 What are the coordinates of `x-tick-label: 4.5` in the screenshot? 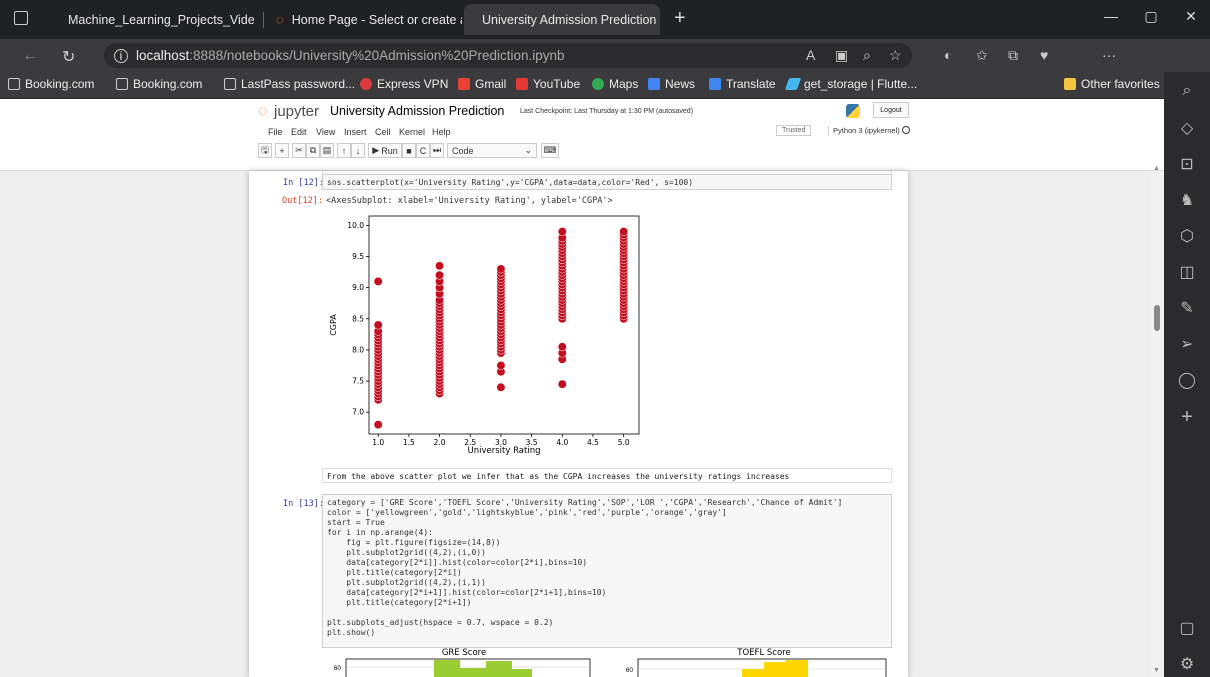 It's located at (593, 442).